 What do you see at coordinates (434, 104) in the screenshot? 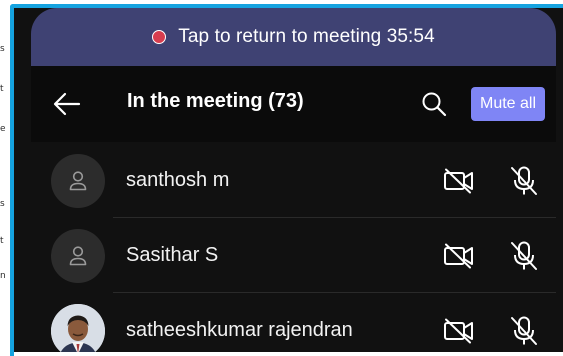
I see `search-icon` at bounding box center [434, 104].